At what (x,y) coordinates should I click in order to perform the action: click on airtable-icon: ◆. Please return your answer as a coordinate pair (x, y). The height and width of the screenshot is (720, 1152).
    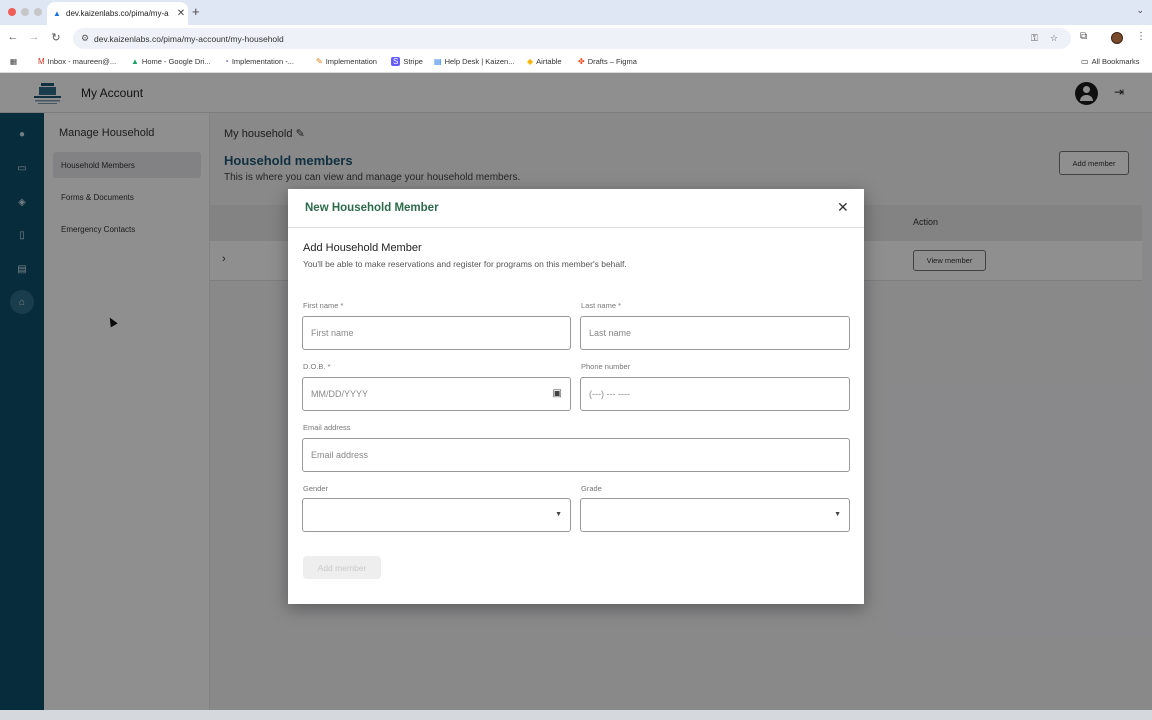
    Looking at the image, I should click on (530, 61).